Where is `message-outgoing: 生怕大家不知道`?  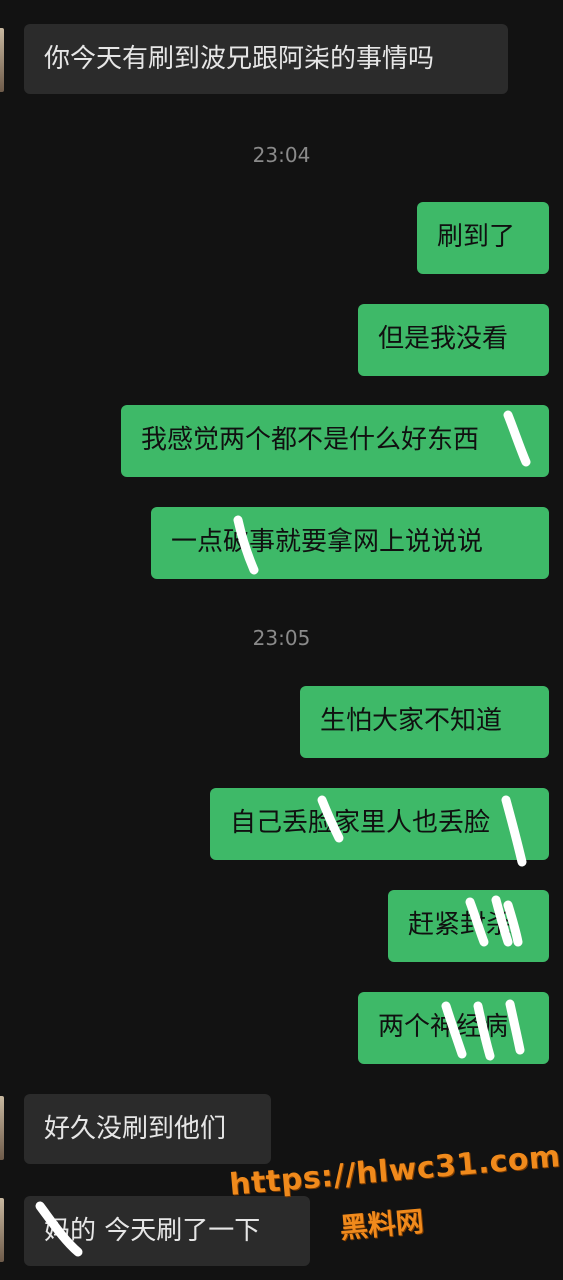
message-outgoing: 生怕大家不知道 is located at coordinates (424, 722).